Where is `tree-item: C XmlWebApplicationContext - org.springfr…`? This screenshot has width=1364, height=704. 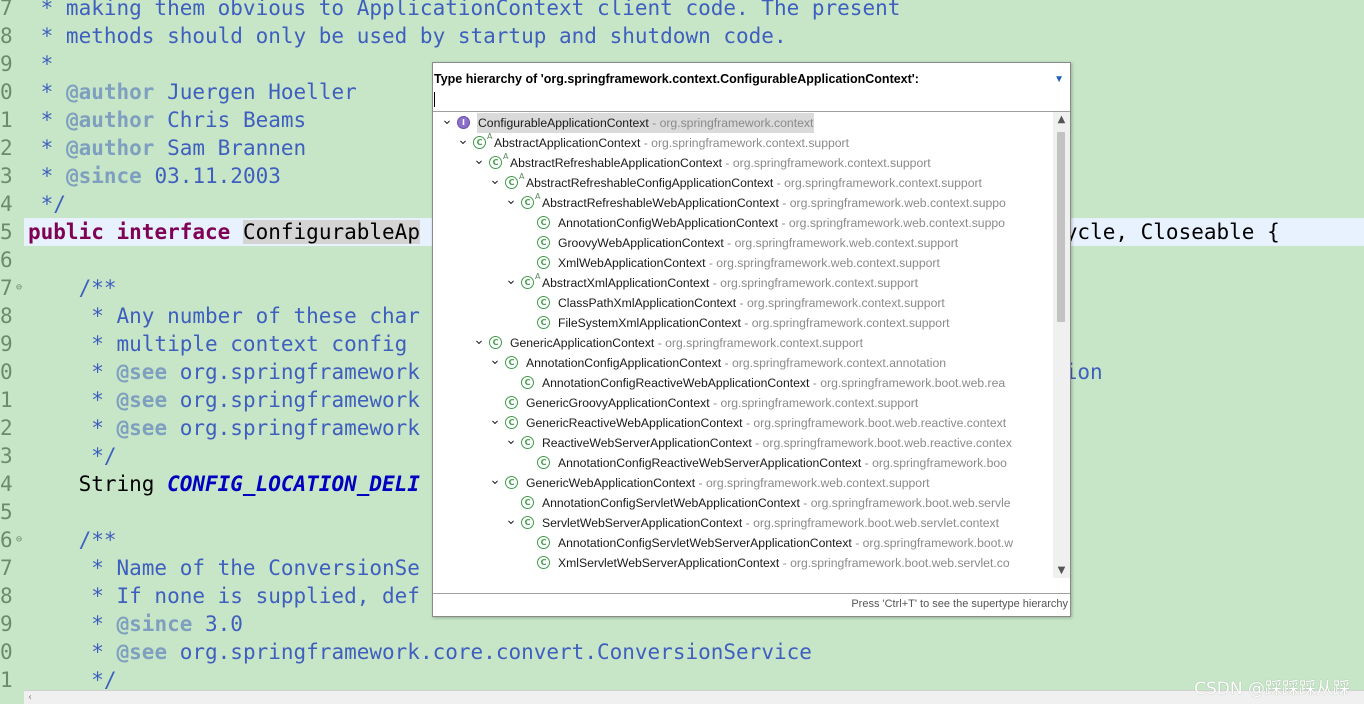
tree-item: C XmlWebApplicationContext - org.springfr… is located at coordinates (743, 263).